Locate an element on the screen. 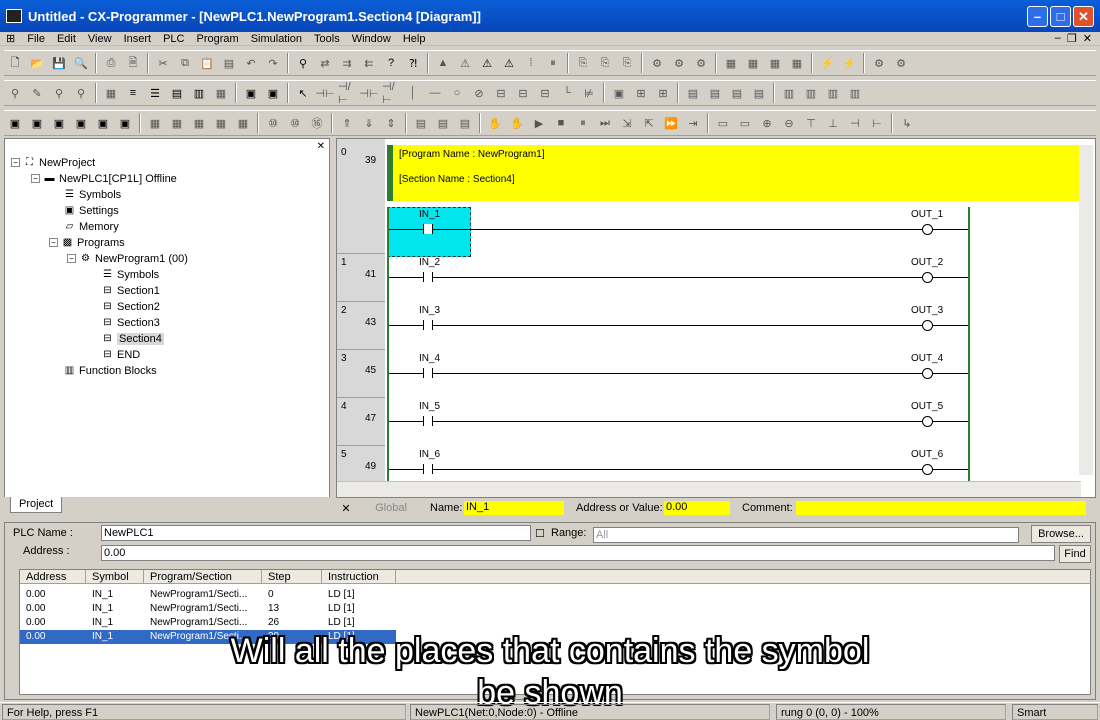 The width and height of the screenshot is (1100, 720). bp-8-icon: ⊢ is located at coordinates (877, 123).